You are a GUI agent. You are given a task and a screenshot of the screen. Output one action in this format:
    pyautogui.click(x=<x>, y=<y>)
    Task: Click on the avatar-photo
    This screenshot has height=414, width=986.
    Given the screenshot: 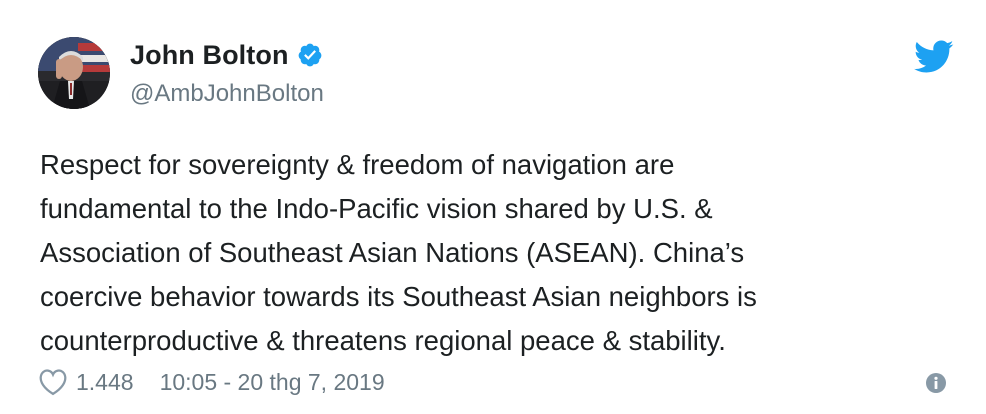 What is the action you would take?
    pyautogui.click(x=74, y=73)
    